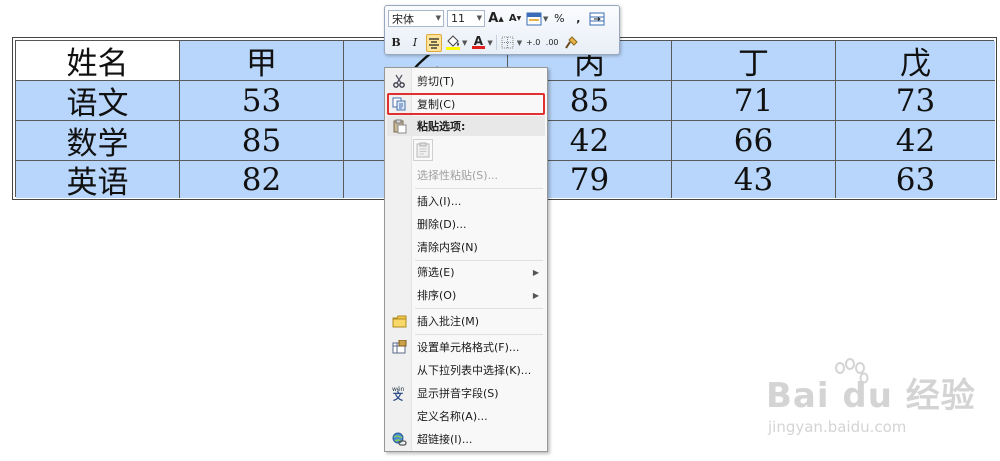 This screenshot has width=1000, height=461. I want to click on font-size-combo: 11 ▼, so click(466, 18).